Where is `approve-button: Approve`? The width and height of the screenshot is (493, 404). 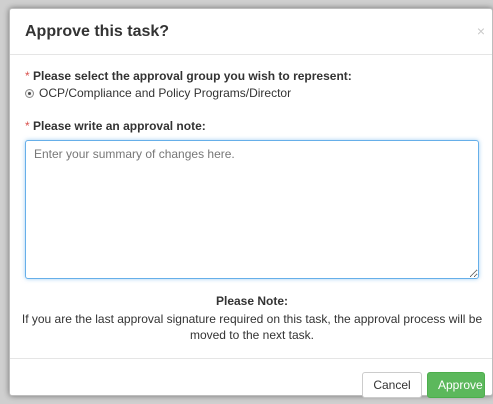
approve-button: Approve is located at coordinates (456, 385).